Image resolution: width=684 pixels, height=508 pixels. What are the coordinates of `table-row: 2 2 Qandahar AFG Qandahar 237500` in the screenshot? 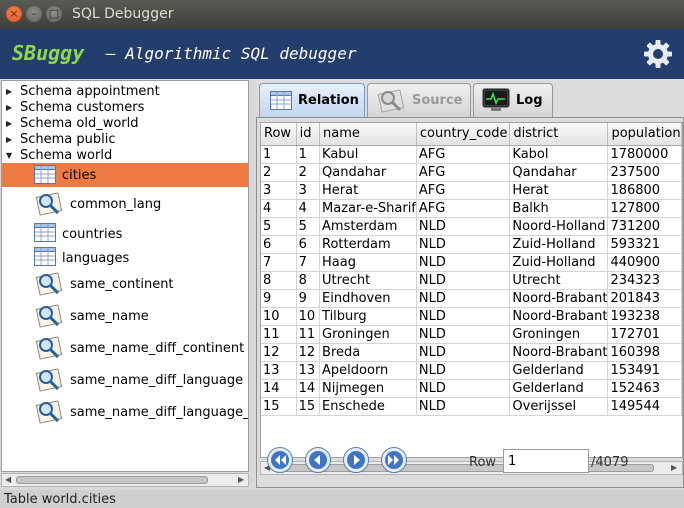 It's located at (471, 172).